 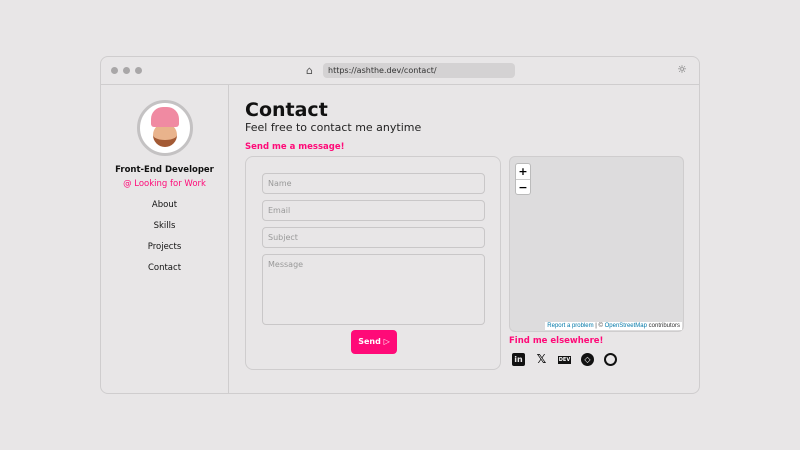 What do you see at coordinates (386, 341) in the screenshot?
I see `send-icon: ▷` at bounding box center [386, 341].